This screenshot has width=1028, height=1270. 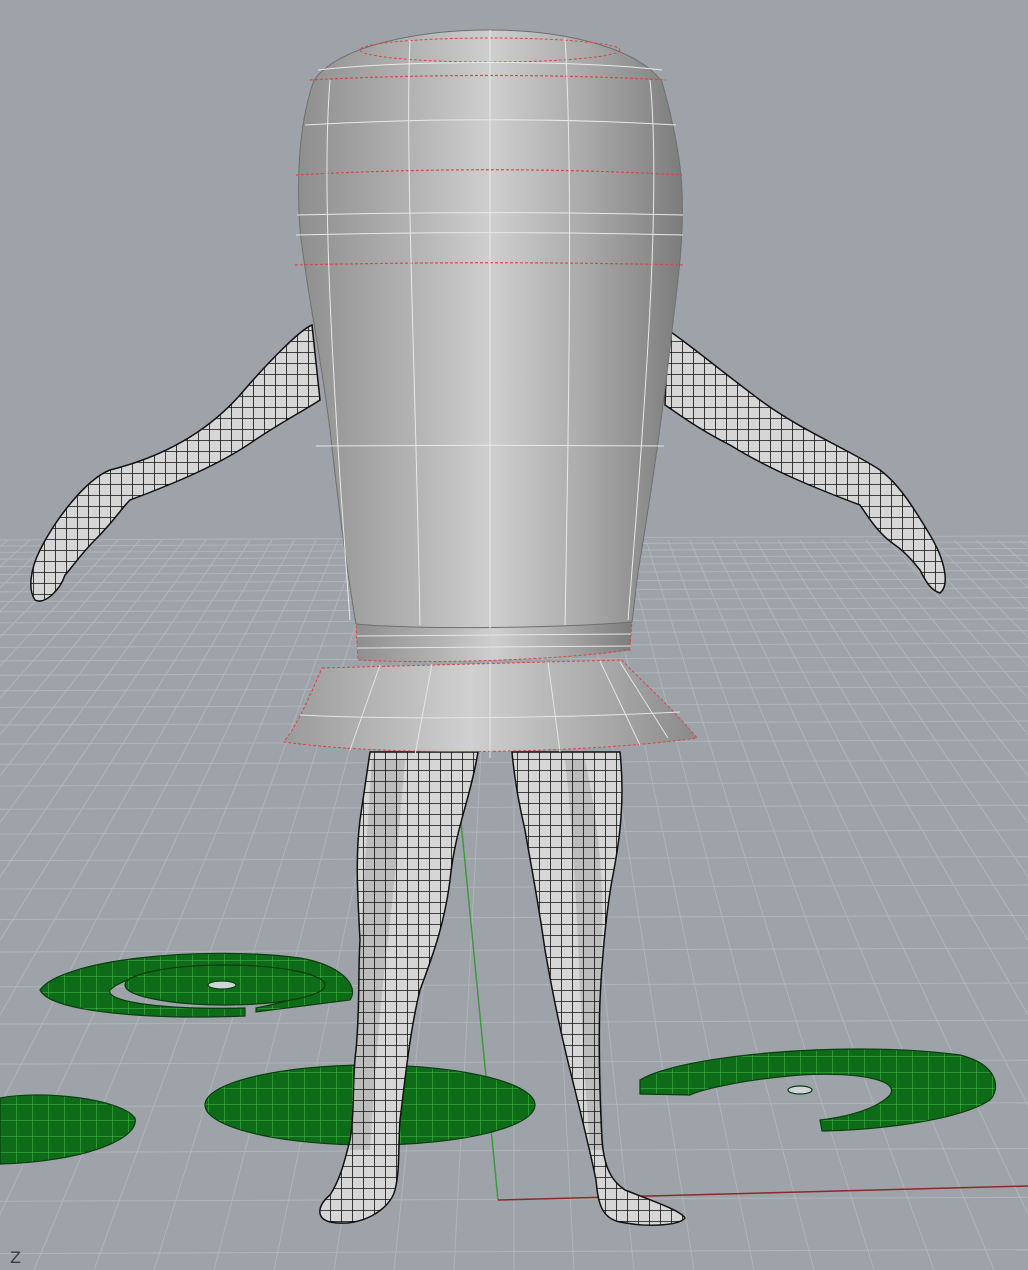 I want to click on right-arm-mesh, so click(x=805, y=461).